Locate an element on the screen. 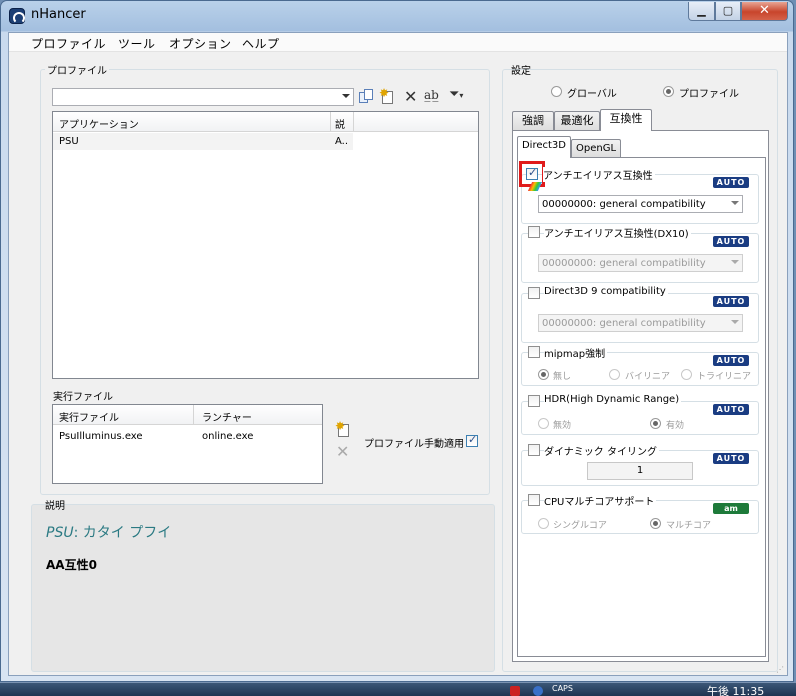 This screenshot has width=796, height=696. tiling-checkbox is located at coordinates (534, 450).